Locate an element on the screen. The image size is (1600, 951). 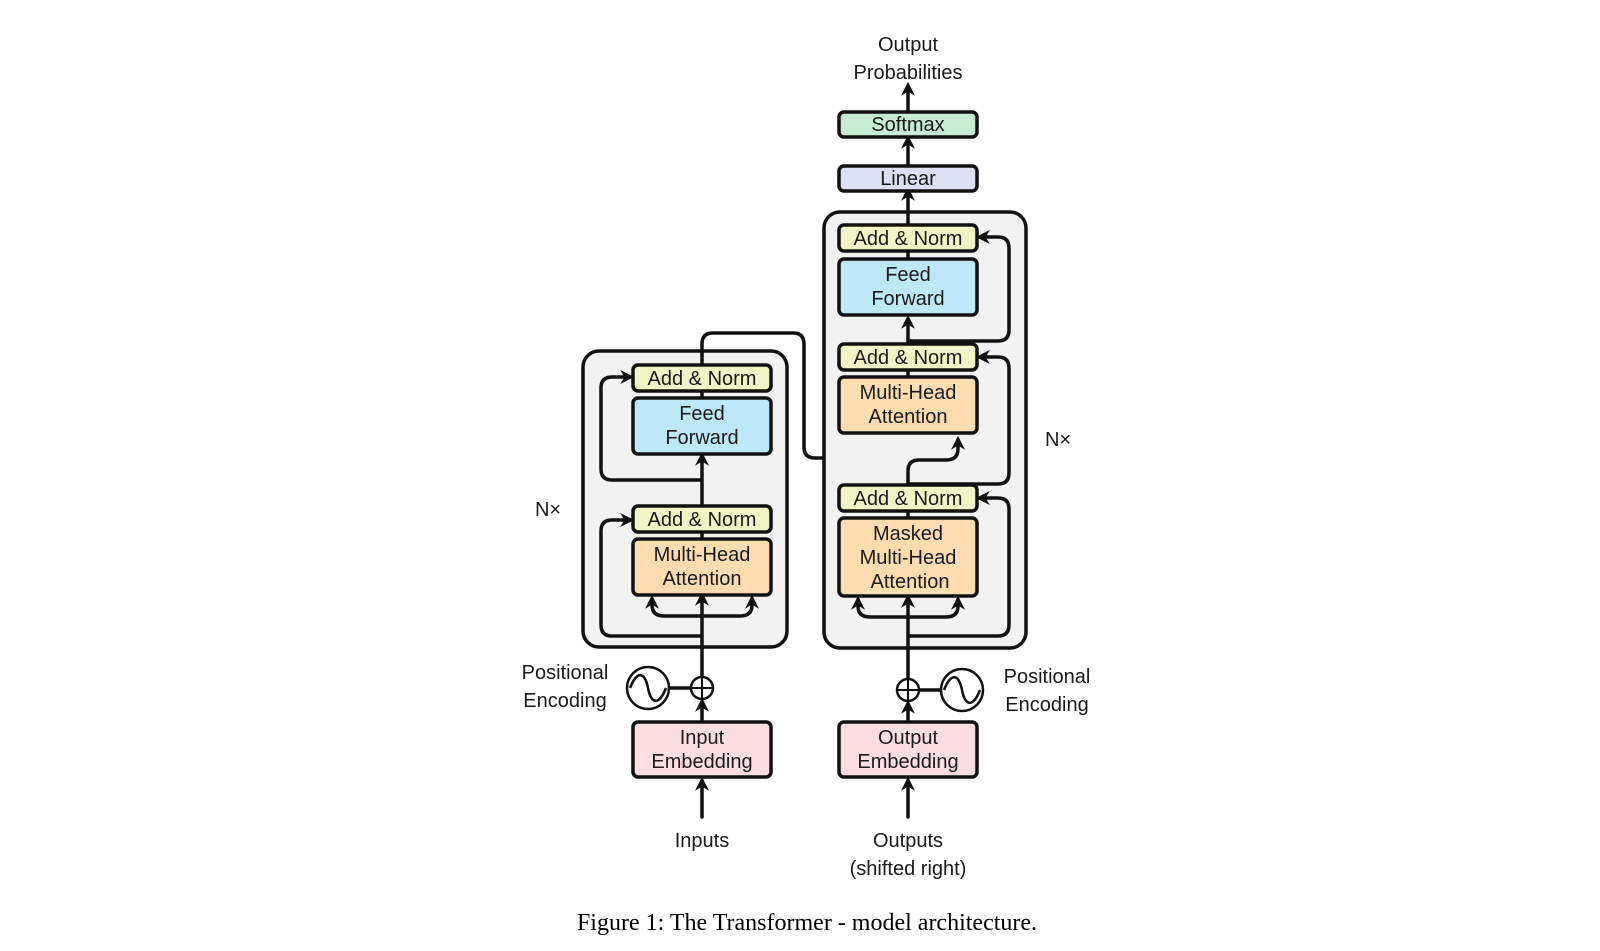
encoder-stack is located at coordinates (685, 499).